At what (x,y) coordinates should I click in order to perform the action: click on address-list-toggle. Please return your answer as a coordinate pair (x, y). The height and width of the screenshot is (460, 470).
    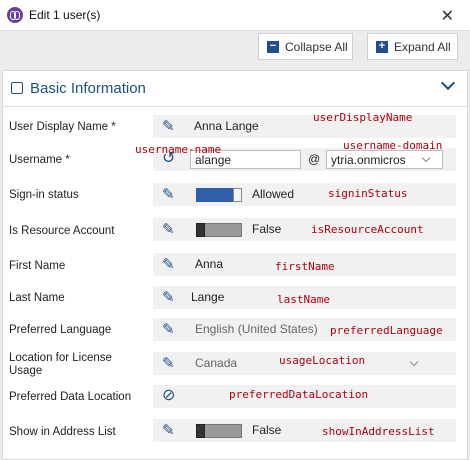
    Looking at the image, I should click on (219, 431).